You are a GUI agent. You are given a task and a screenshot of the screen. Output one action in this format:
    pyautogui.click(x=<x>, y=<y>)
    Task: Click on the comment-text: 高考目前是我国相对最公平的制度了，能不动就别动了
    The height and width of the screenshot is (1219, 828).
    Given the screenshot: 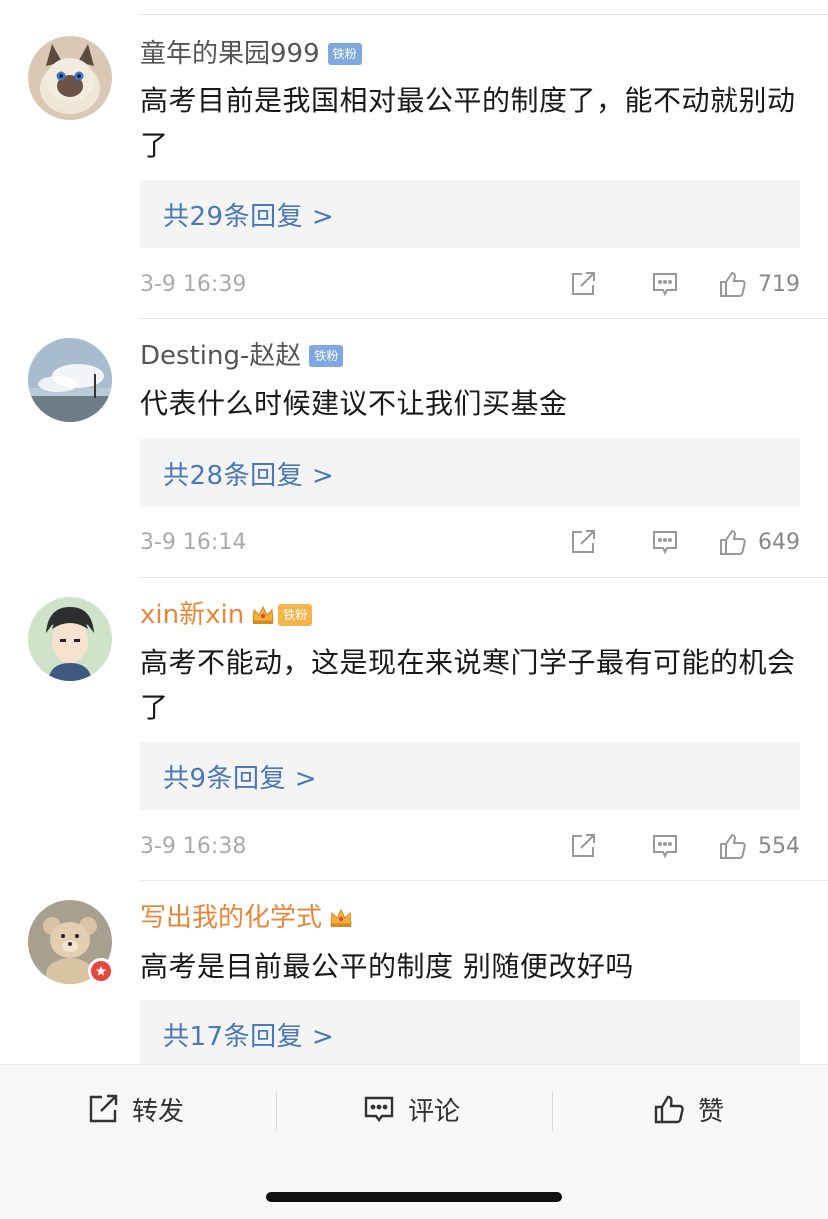 What is the action you would take?
    pyautogui.click(x=468, y=123)
    